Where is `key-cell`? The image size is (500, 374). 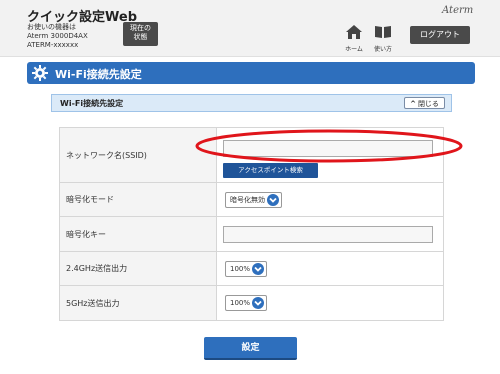
key-cell is located at coordinates (330, 234).